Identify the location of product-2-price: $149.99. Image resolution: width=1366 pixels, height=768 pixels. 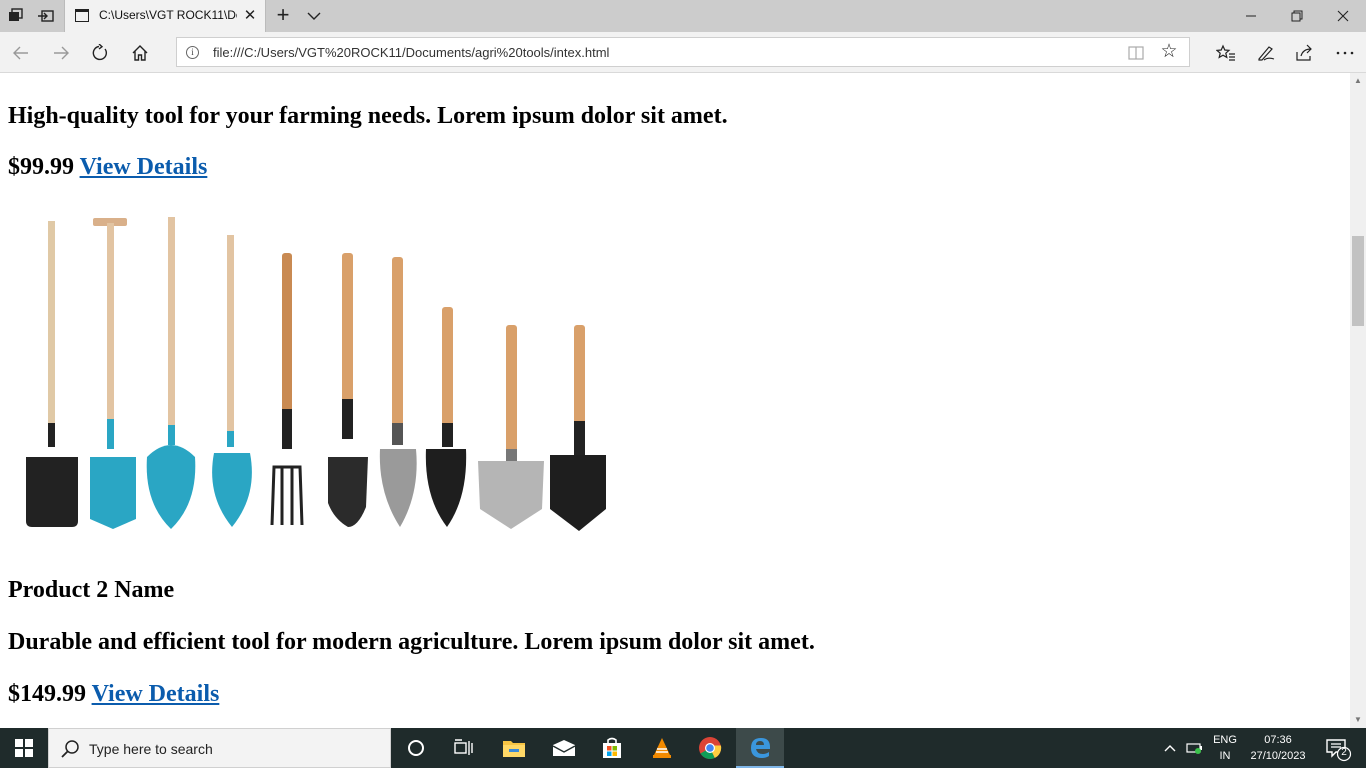
(47, 694).